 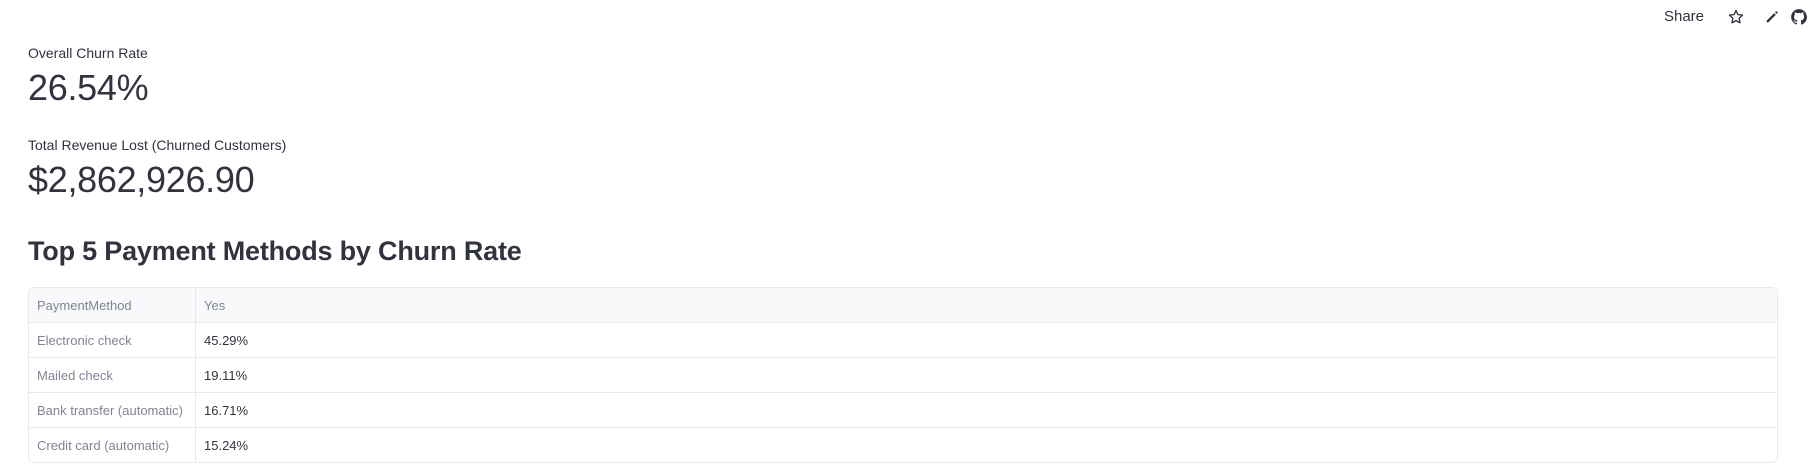 What do you see at coordinates (88, 53) in the screenshot?
I see `metric-label: Overall Churn Rate` at bounding box center [88, 53].